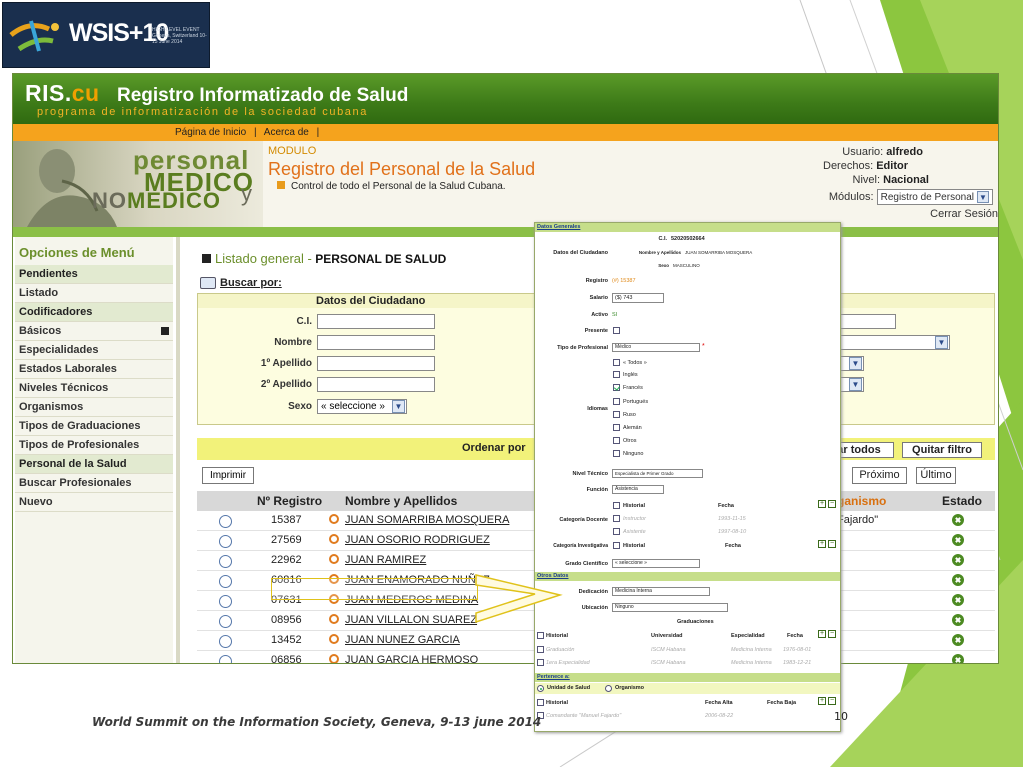 The height and width of the screenshot is (767, 1023). I want to click on sidebar-item-nuevo: Nuevo, so click(94, 502).